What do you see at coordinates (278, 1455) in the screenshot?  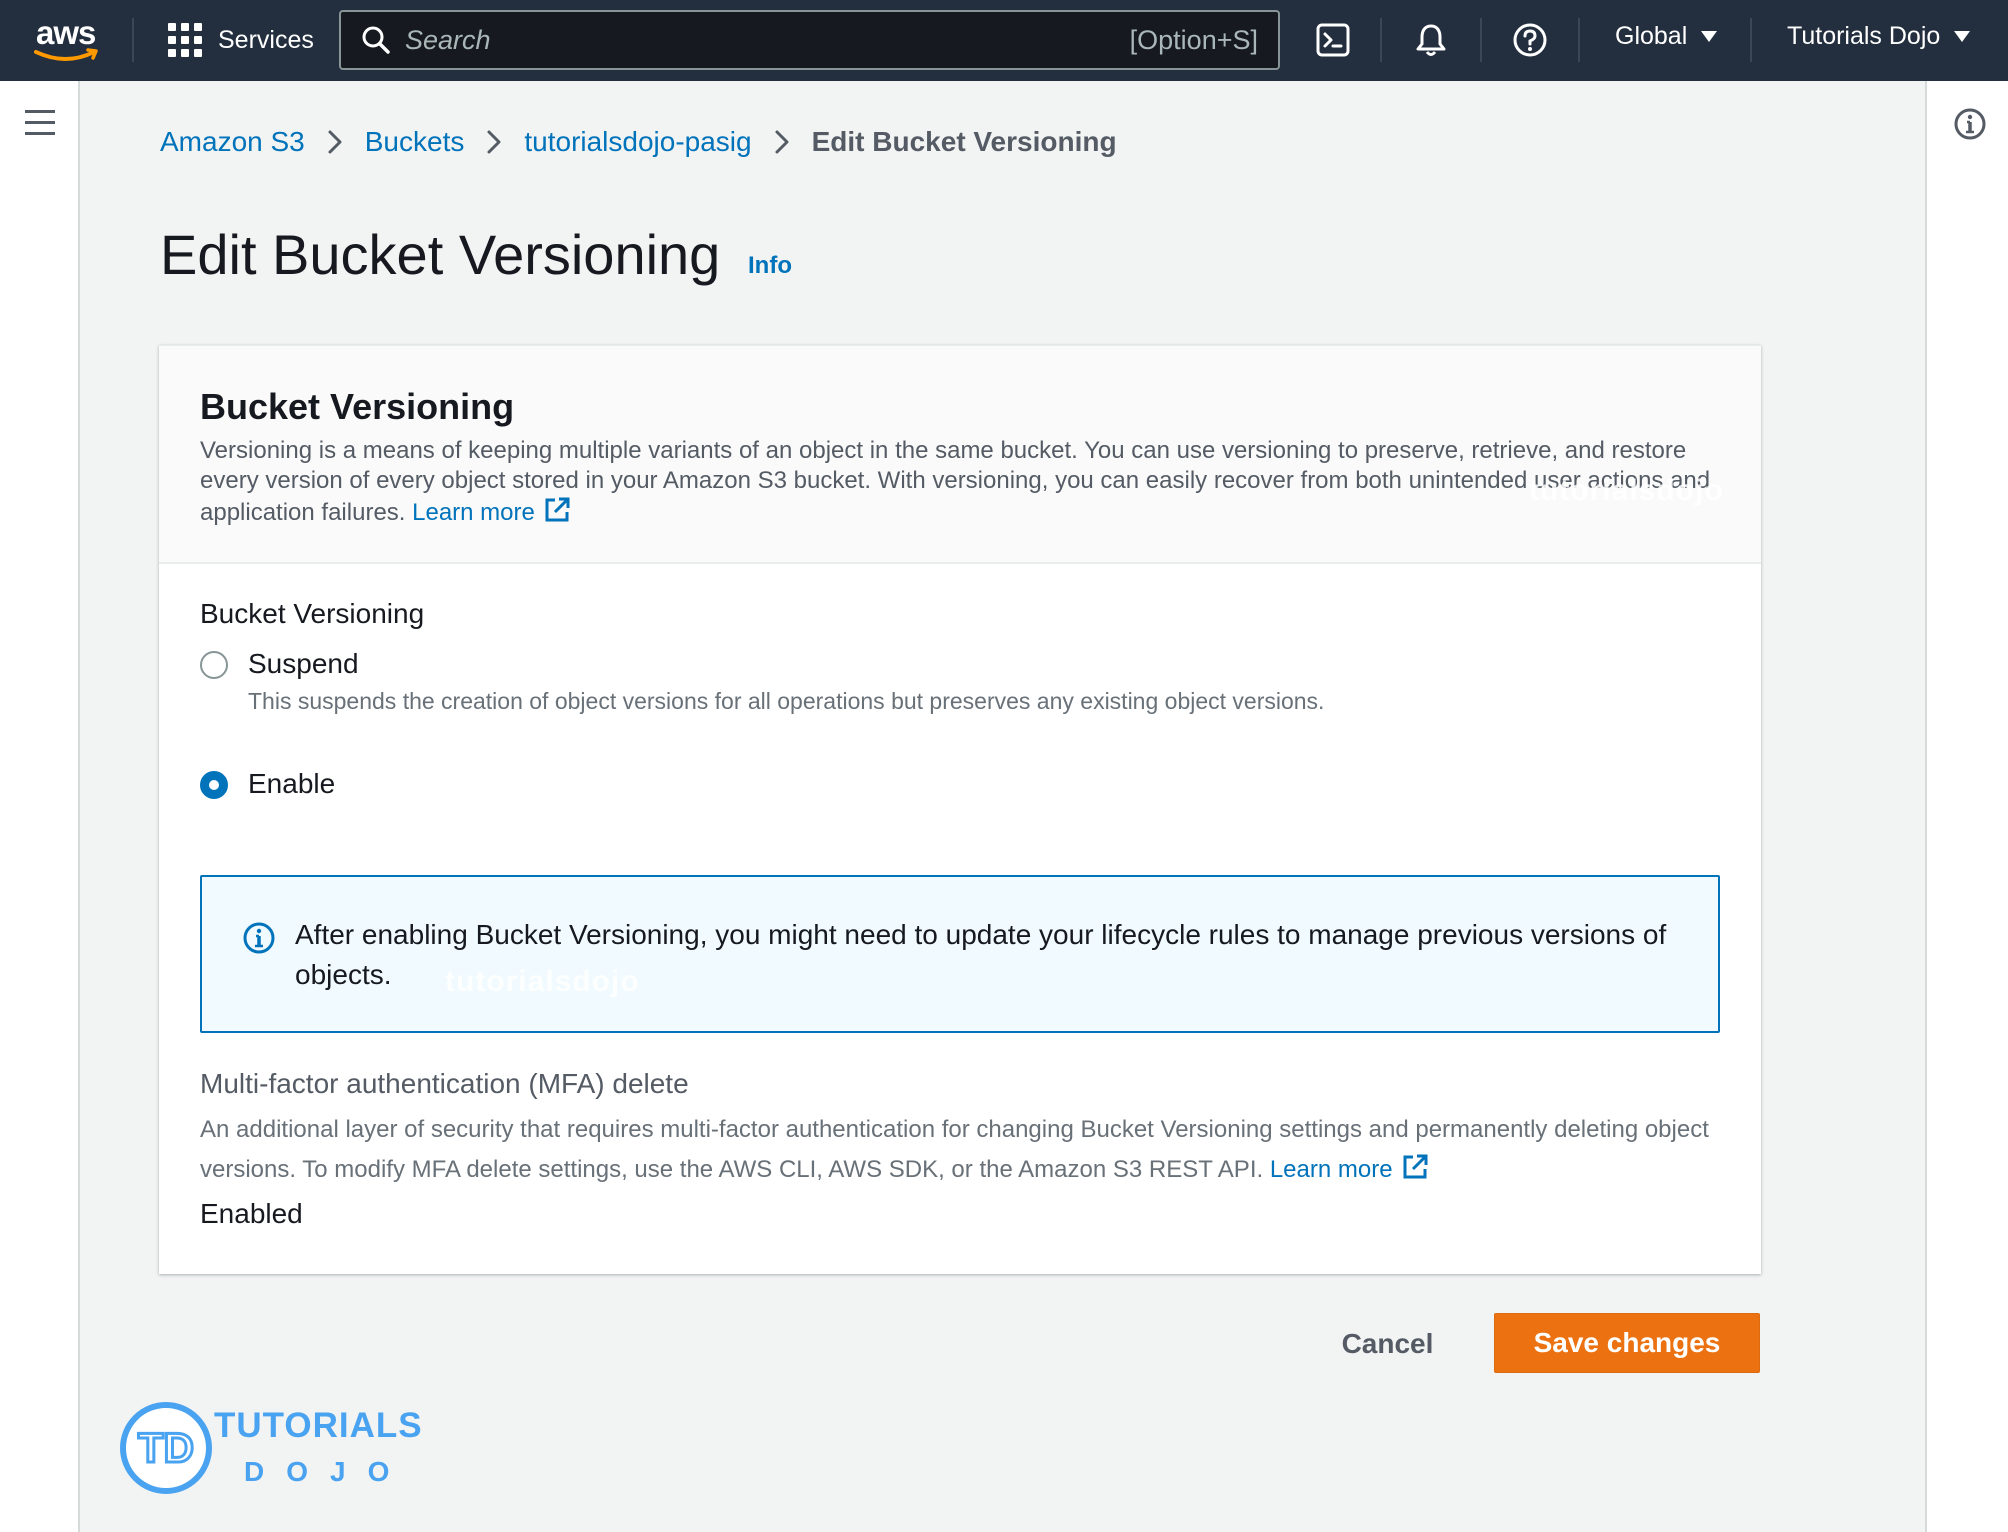 I see `tutorials-dojo-logo: TD TUTORIALS DOJO` at bounding box center [278, 1455].